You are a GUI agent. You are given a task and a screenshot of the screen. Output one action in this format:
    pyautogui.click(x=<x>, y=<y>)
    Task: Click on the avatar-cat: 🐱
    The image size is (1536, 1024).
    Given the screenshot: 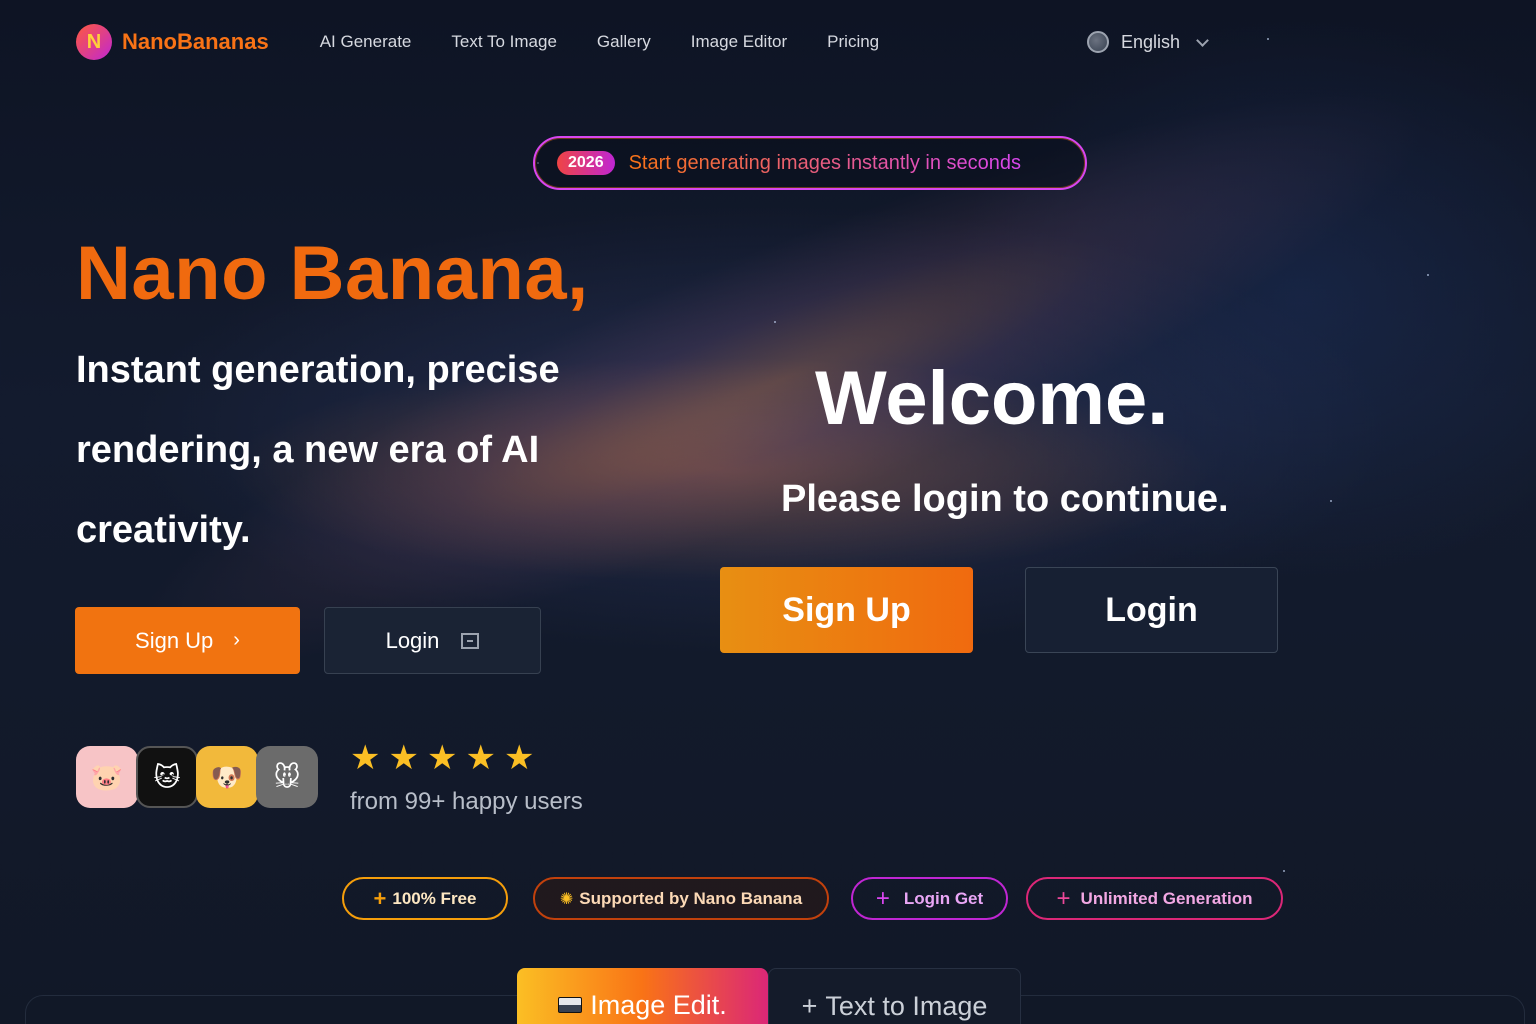 What is the action you would take?
    pyautogui.click(x=167, y=777)
    